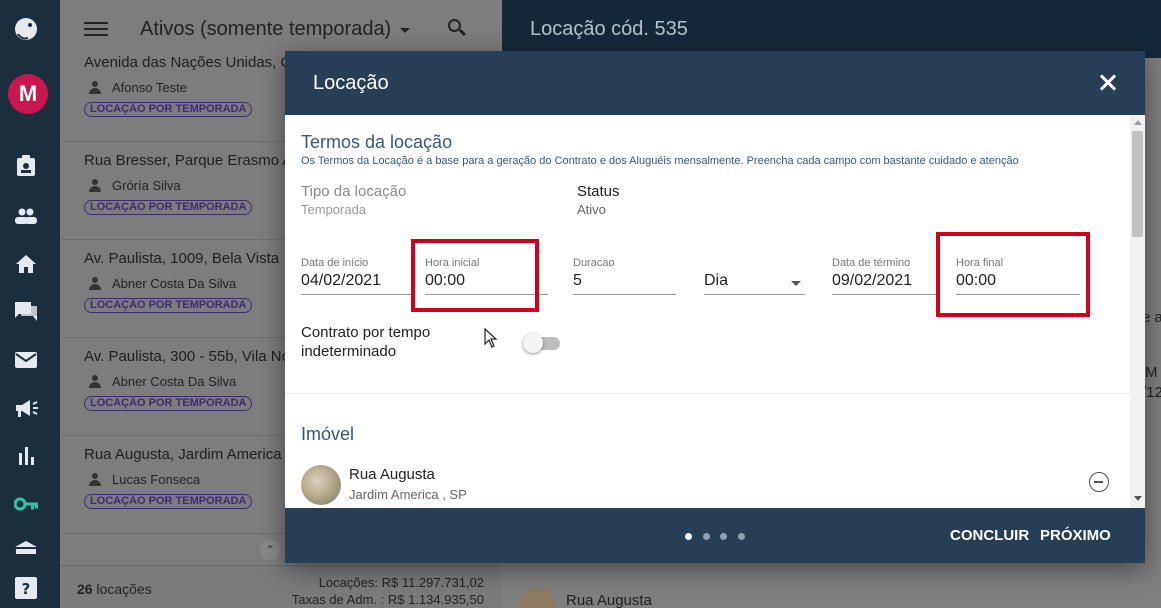 This screenshot has width=1161, height=608. Describe the element at coordinates (591, 209) in the screenshot. I see `status-value: Ativo` at that location.